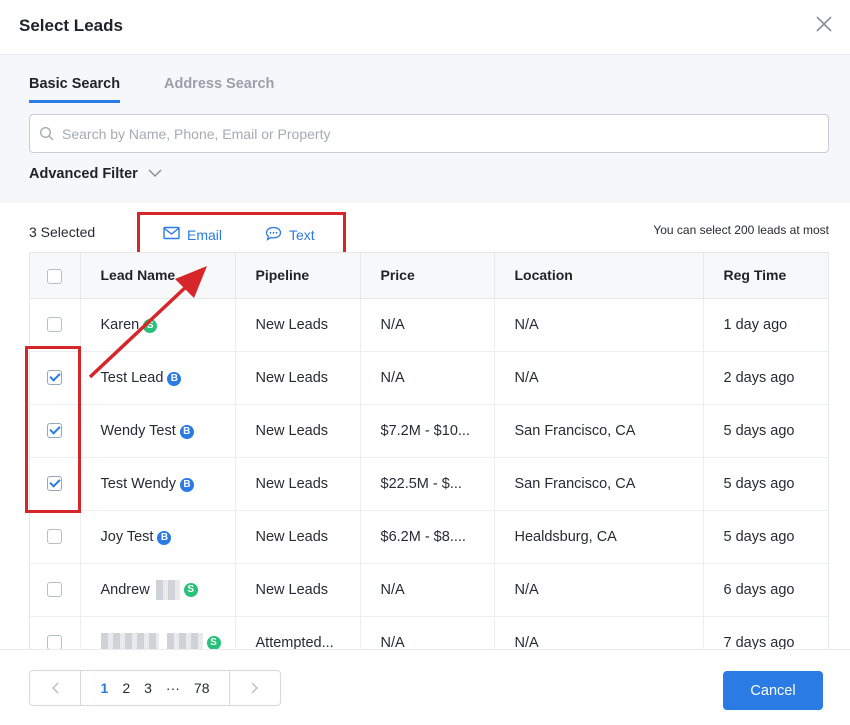  I want to click on table-row: Karen S New Leads N/A N/A 1 day ago, so click(429, 325).